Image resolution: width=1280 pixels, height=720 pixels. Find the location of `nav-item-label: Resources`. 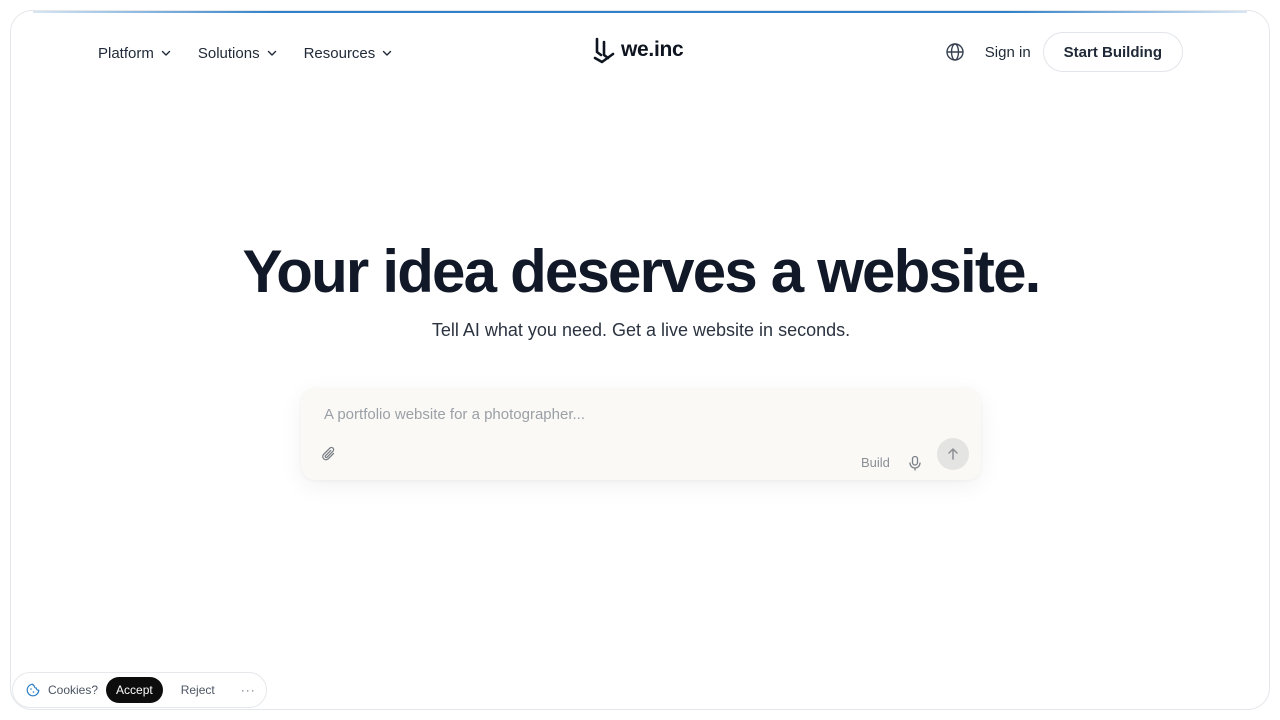

nav-item-label: Resources is located at coordinates (339, 53).